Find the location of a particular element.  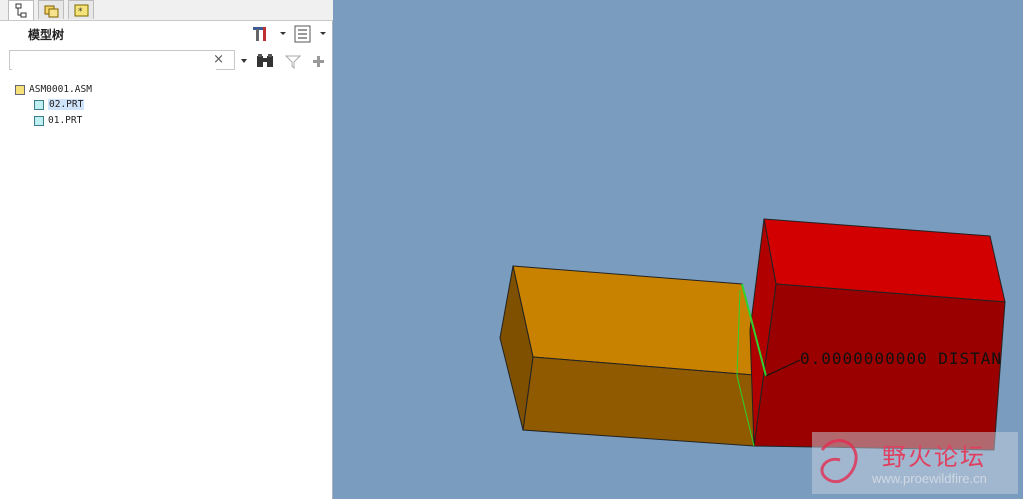

watermark-name: 野火论坛 is located at coordinates (934, 457).